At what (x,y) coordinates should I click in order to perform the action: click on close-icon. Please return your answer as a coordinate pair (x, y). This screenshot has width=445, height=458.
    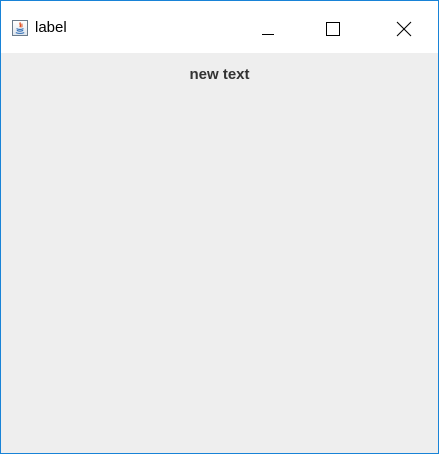
    Looking at the image, I should click on (404, 29).